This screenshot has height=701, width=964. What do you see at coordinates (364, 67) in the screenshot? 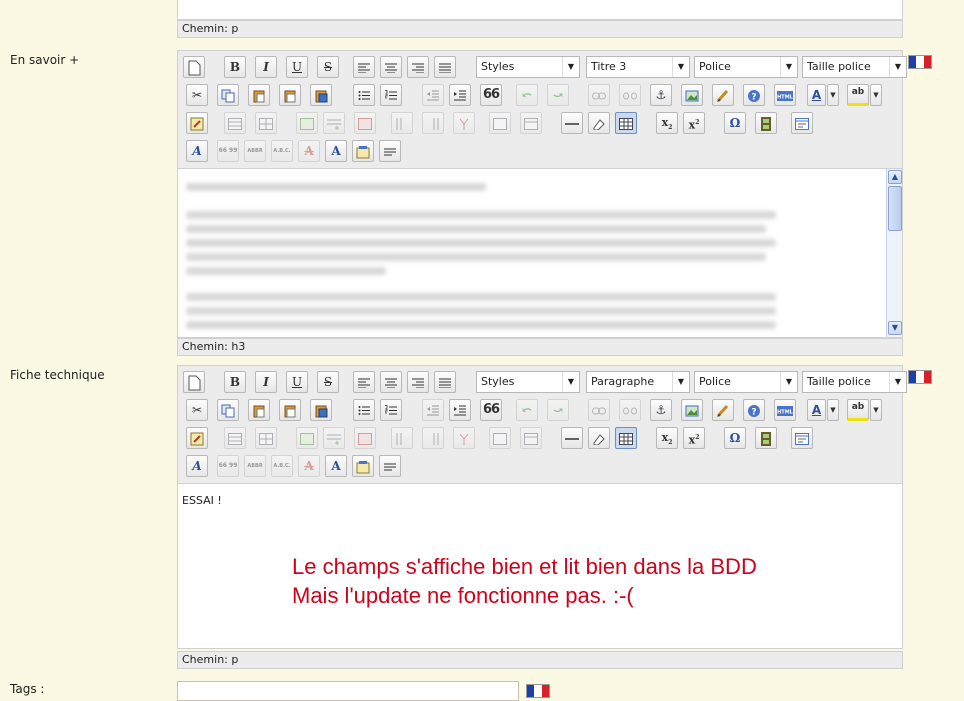
I see `align-left-button` at bounding box center [364, 67].